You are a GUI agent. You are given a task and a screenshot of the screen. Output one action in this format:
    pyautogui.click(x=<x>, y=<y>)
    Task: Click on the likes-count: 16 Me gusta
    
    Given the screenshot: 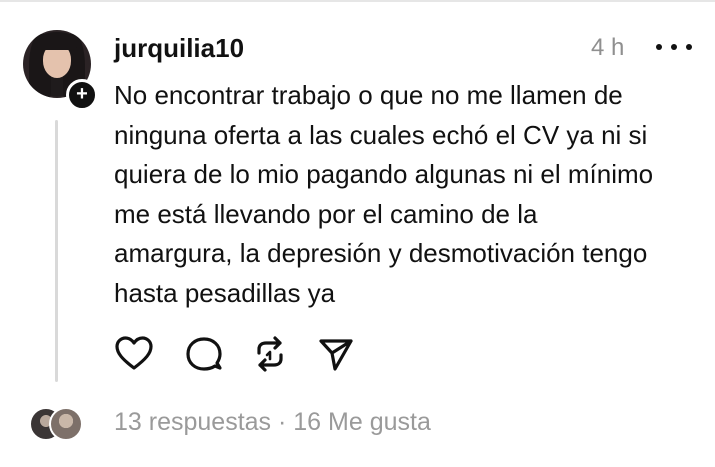 What is the action you would take?
    pyautogui.click(x=362, y=422)
    